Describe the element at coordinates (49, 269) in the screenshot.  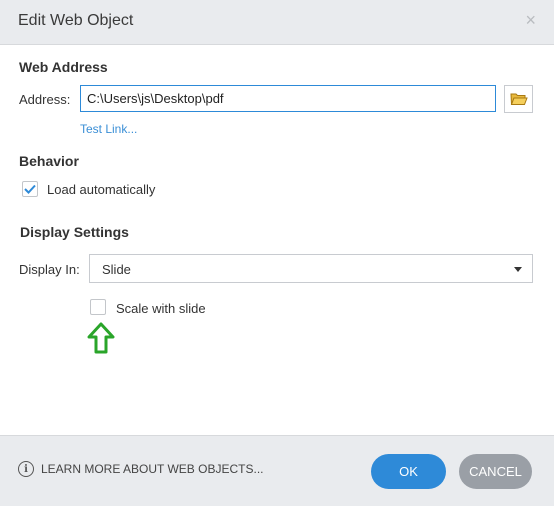
I see `display-in-label: Display In:` at that location.